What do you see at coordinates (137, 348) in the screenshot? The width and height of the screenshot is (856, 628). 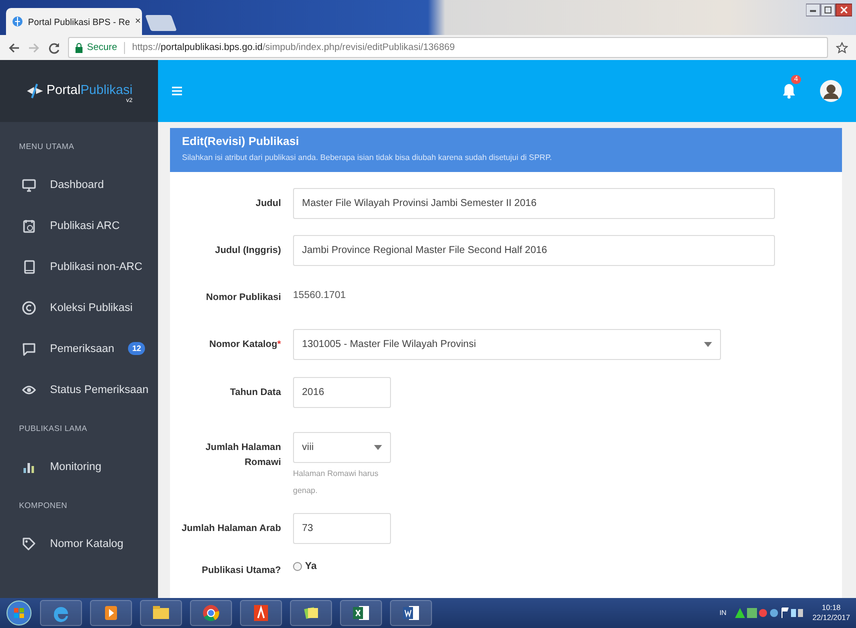 I see `count-badge: 12` at bounding box center [137, 348].